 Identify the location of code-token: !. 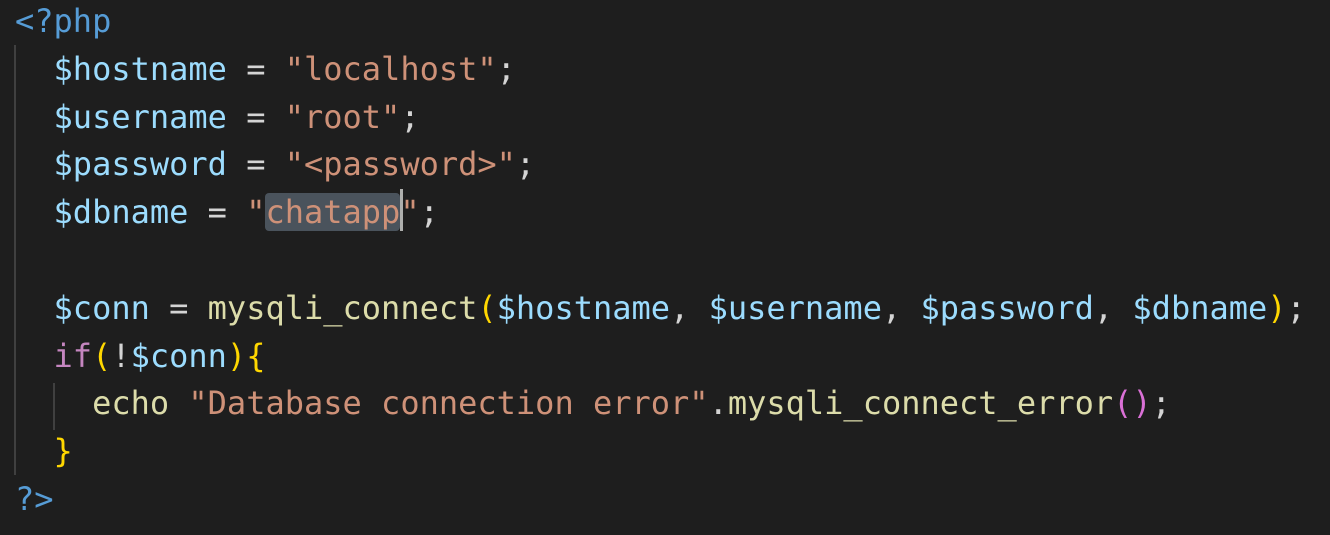
(121, 355).